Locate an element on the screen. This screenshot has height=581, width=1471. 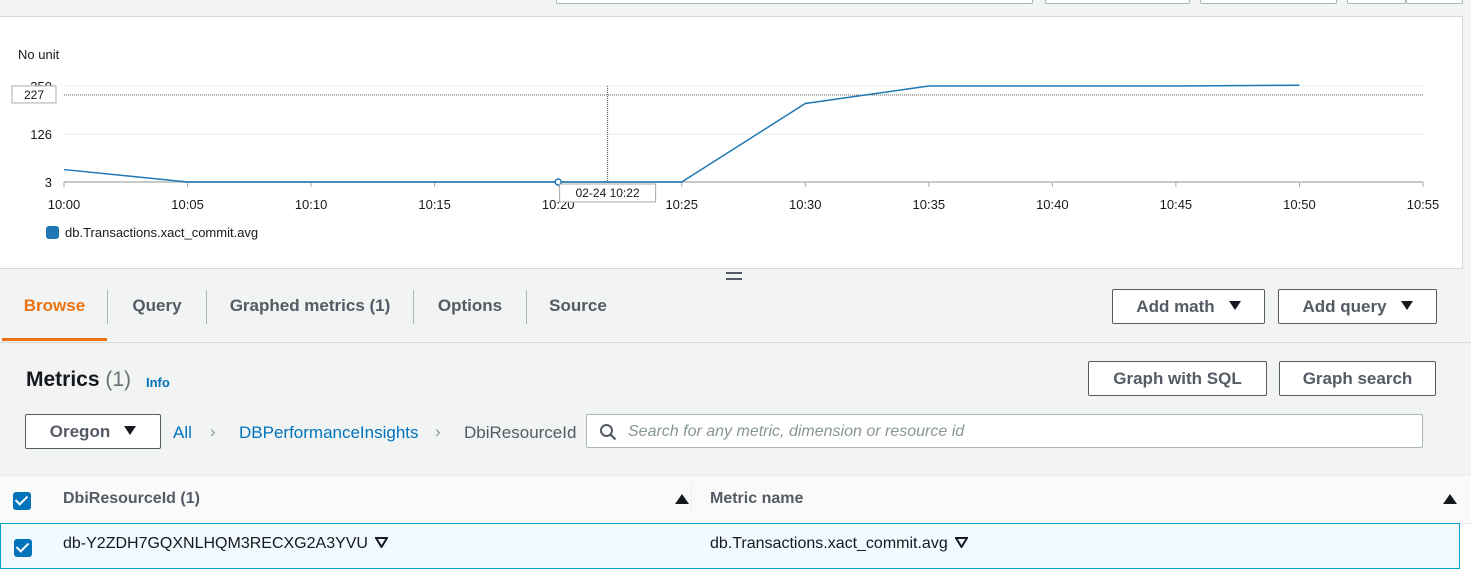
top-toolbar is located at coordinates (735, 8).